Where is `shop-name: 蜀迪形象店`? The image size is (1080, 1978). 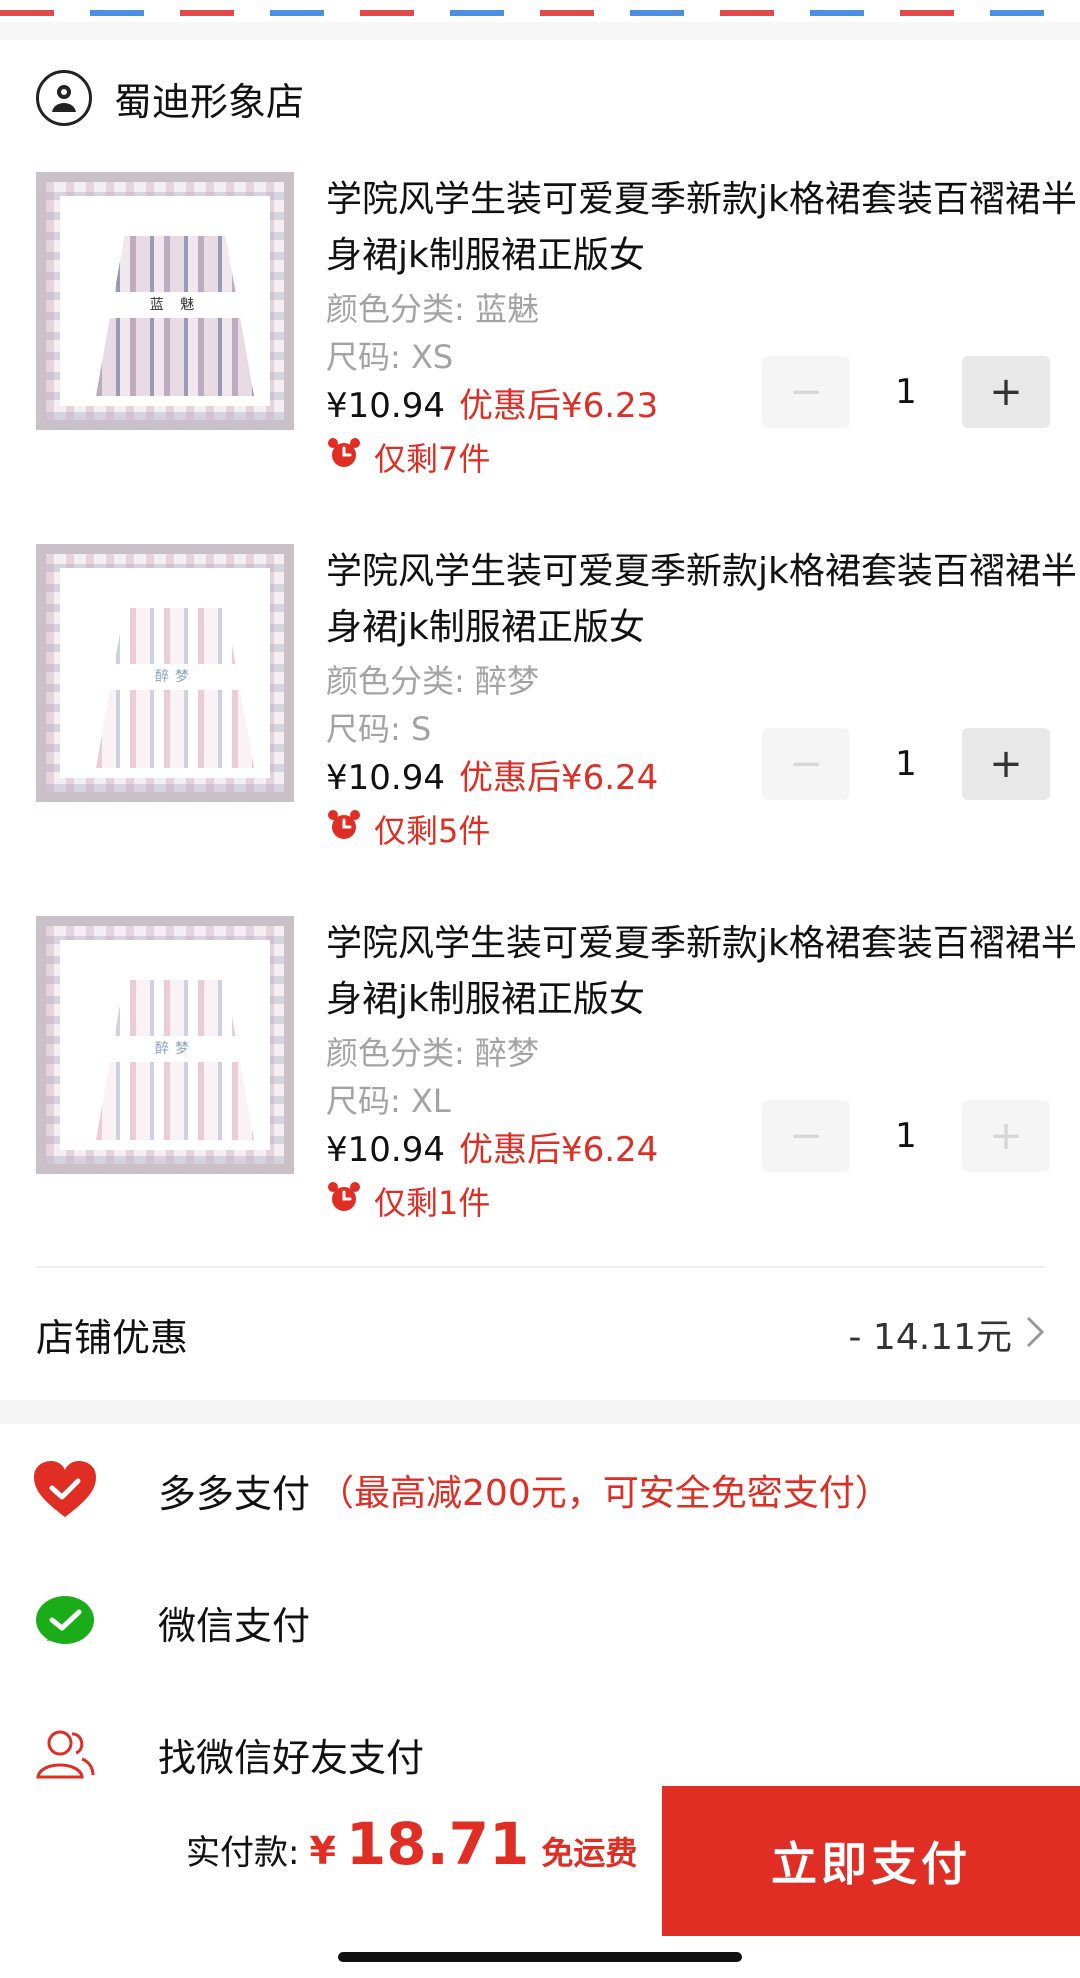 shop-name: 蜀迪形象店 is located at coordinates (209, 101).